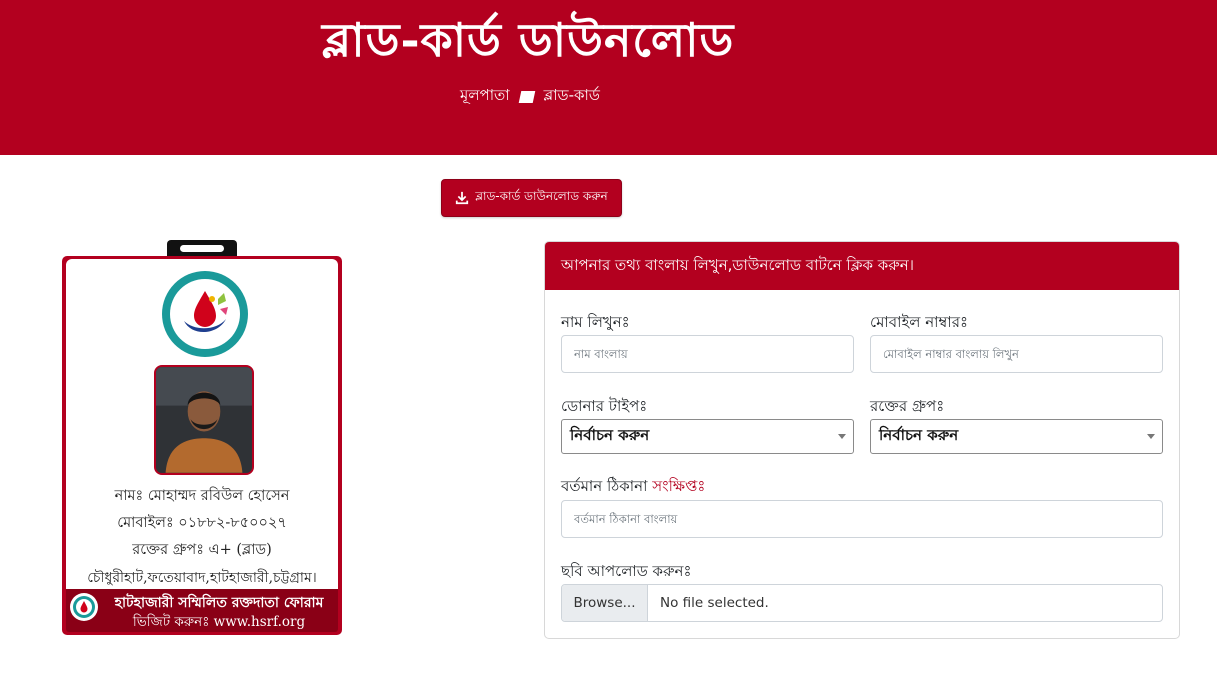 This screenshot has height=674, width=1217. I want to click on address-input, so click(862, 519).